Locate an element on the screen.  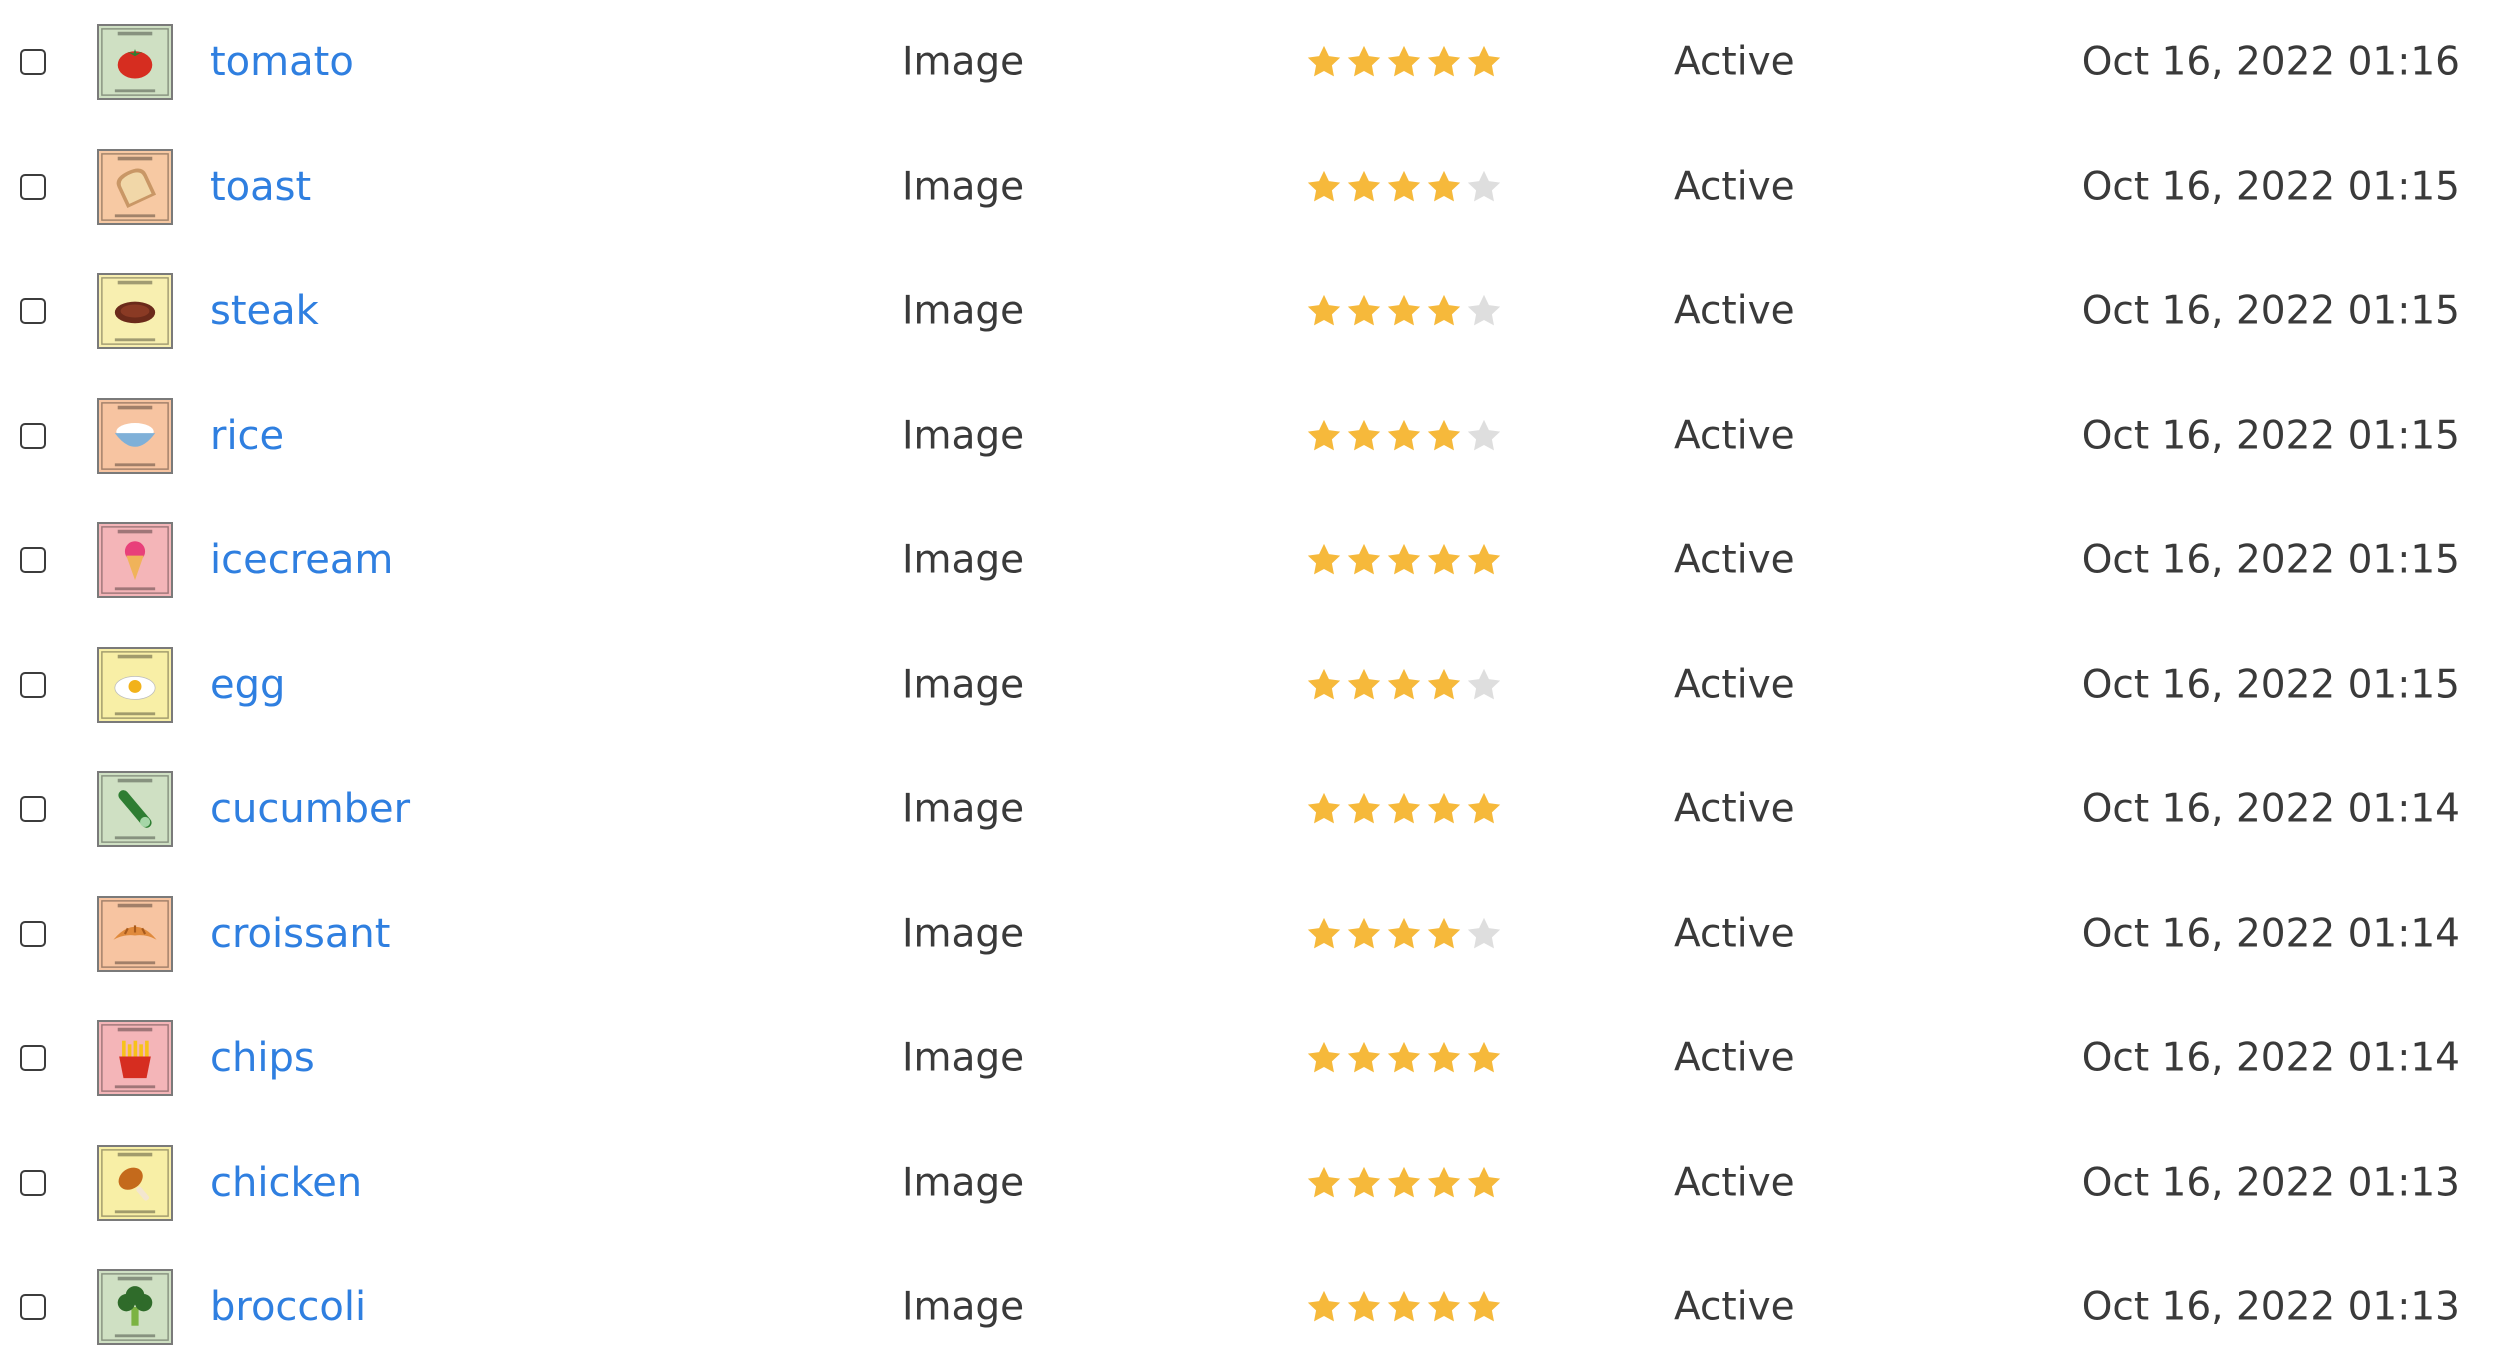
item-name-link: icecream is located at coordinates (301, 560).